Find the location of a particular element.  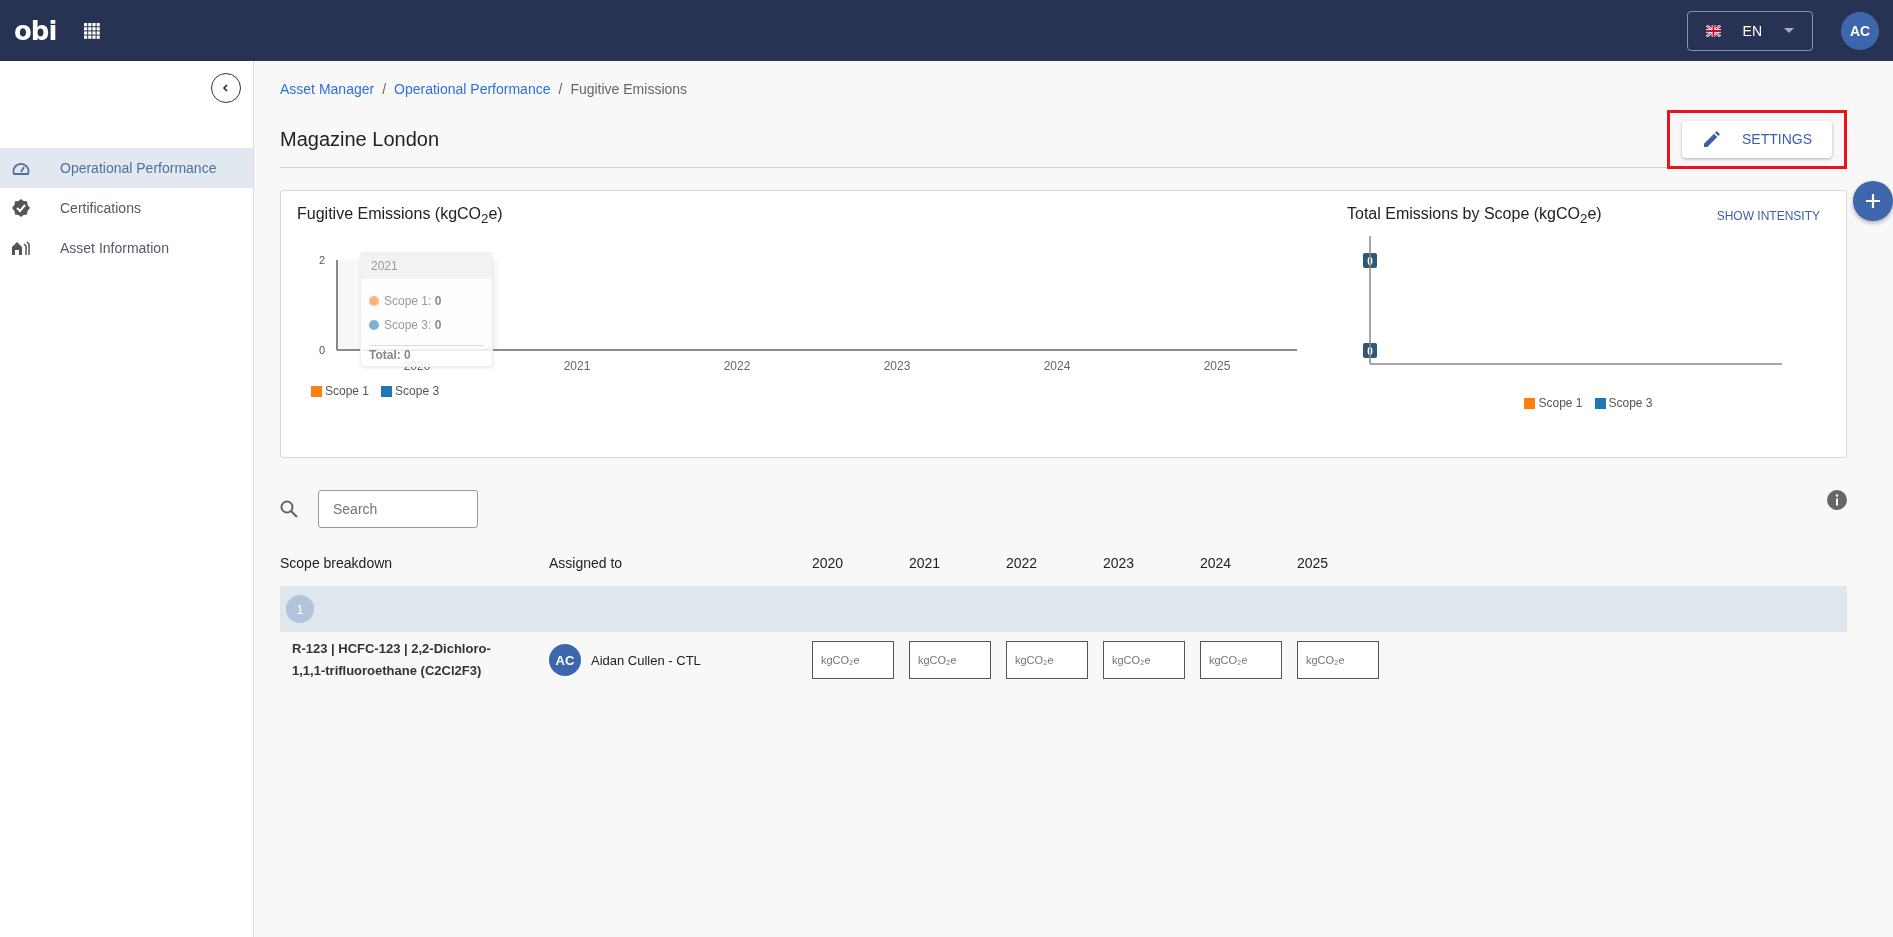

column-header: 2025 is located at coordinates (1313, 563).